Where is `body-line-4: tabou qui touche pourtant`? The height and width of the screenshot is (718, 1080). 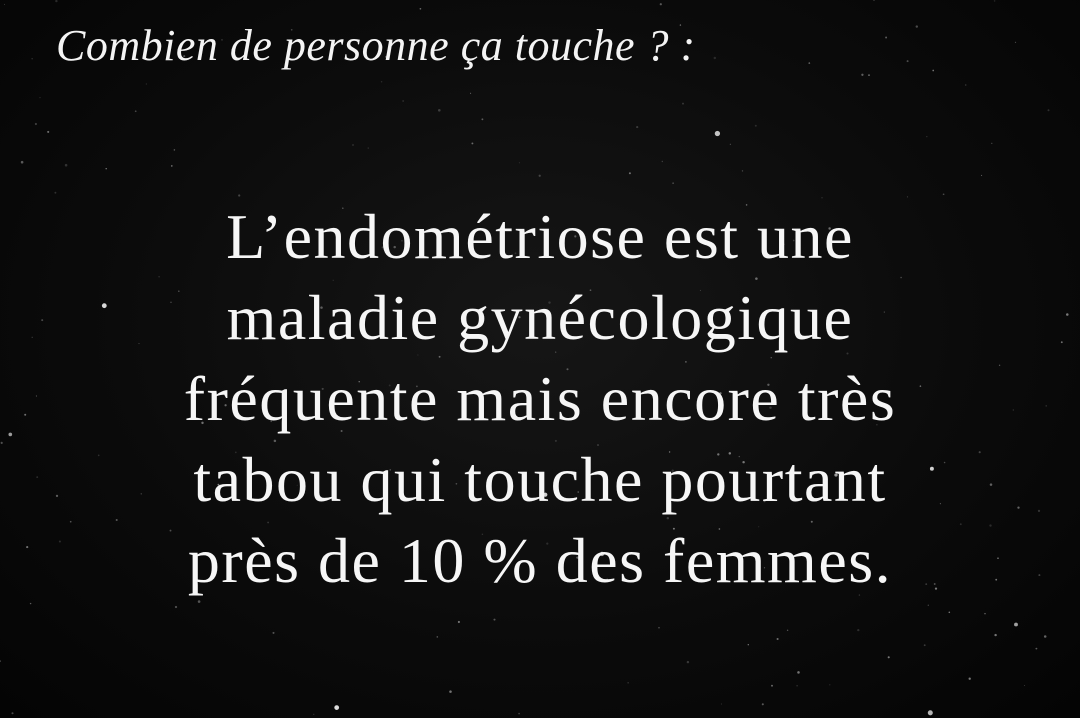 body-line-4: tabou qui touche pourtant is located at coordinates (540, 479).